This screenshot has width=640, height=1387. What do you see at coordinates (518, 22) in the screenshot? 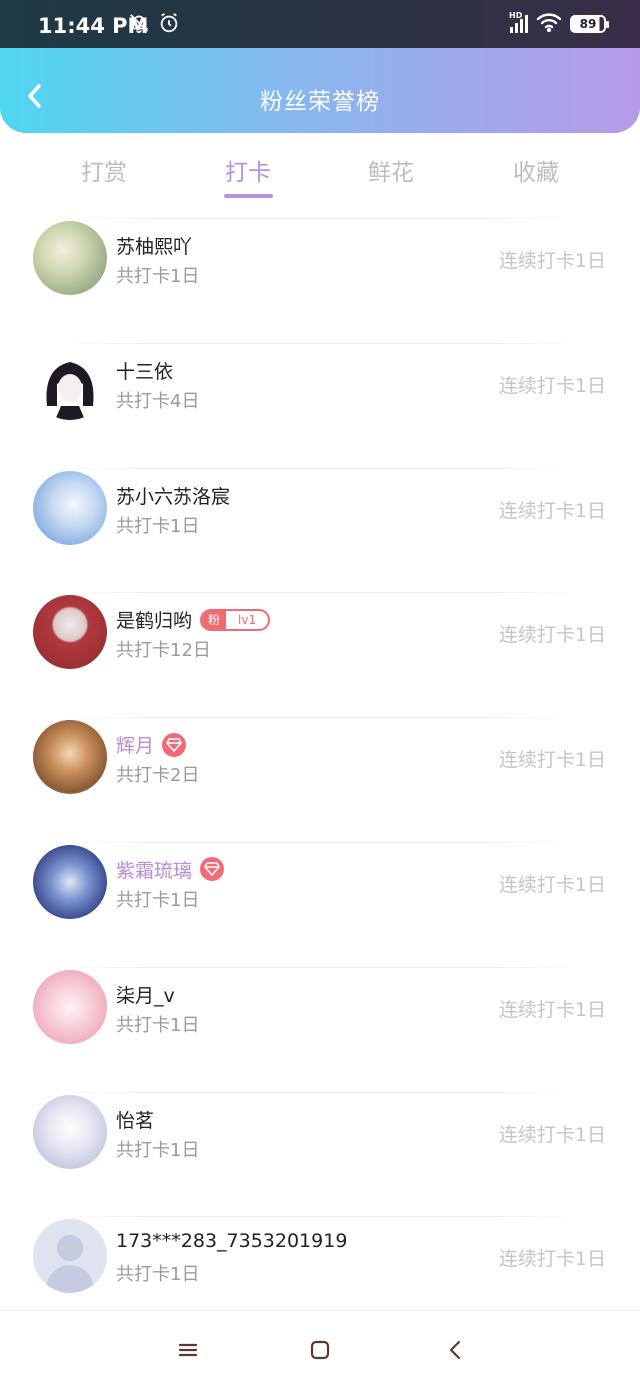
I see `signal-icon: HD` at bounding box center [518, 22].